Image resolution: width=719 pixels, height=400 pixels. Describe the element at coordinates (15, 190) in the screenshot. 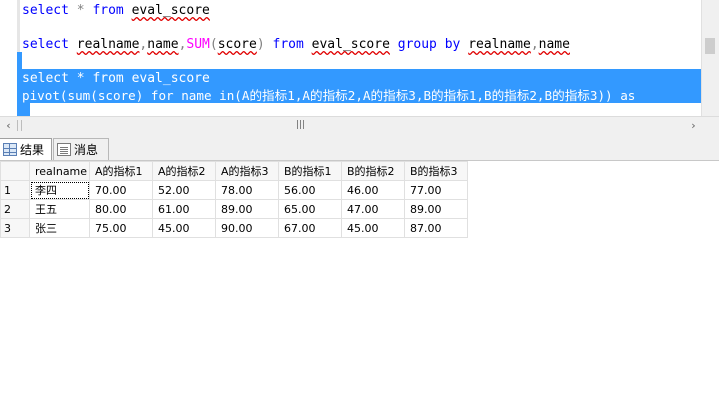

I see `row-number: 1` at that location.